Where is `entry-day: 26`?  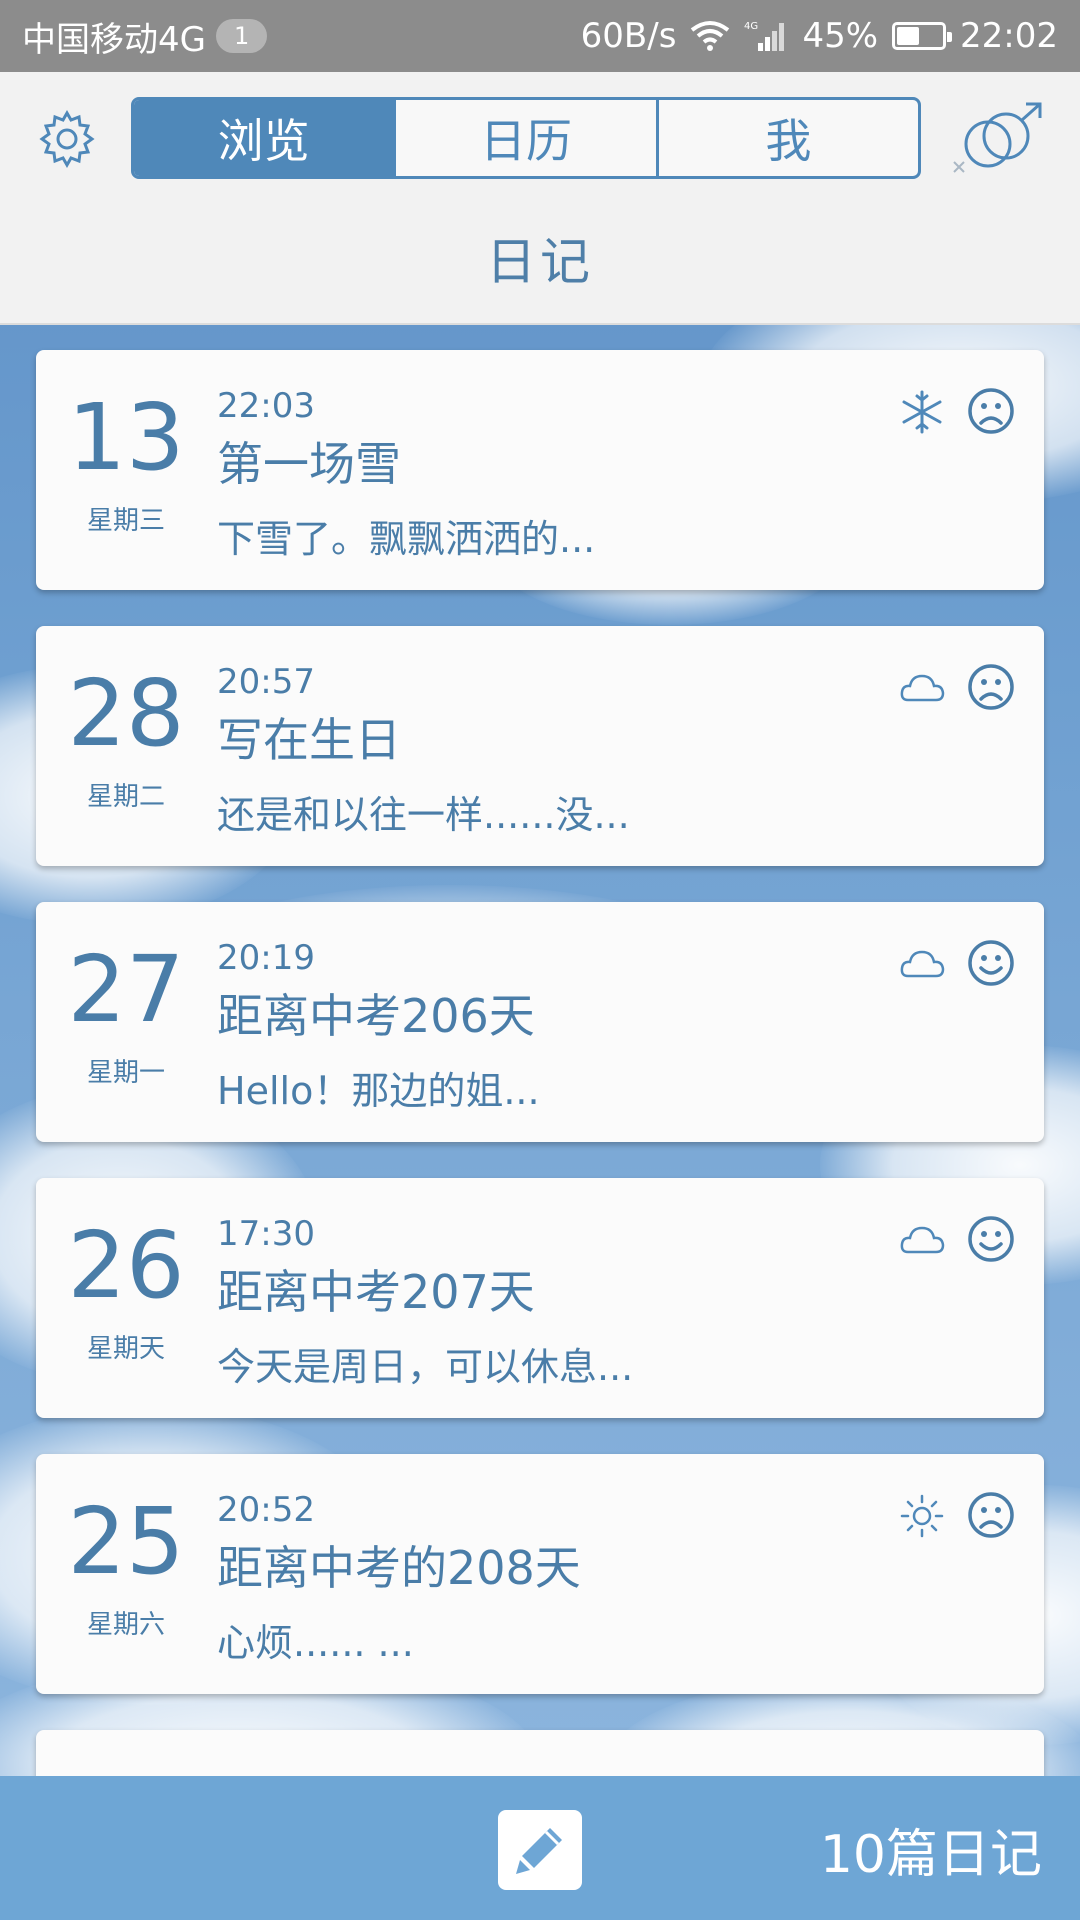
entry-day: 26 is located at coordinates (126, 1265).